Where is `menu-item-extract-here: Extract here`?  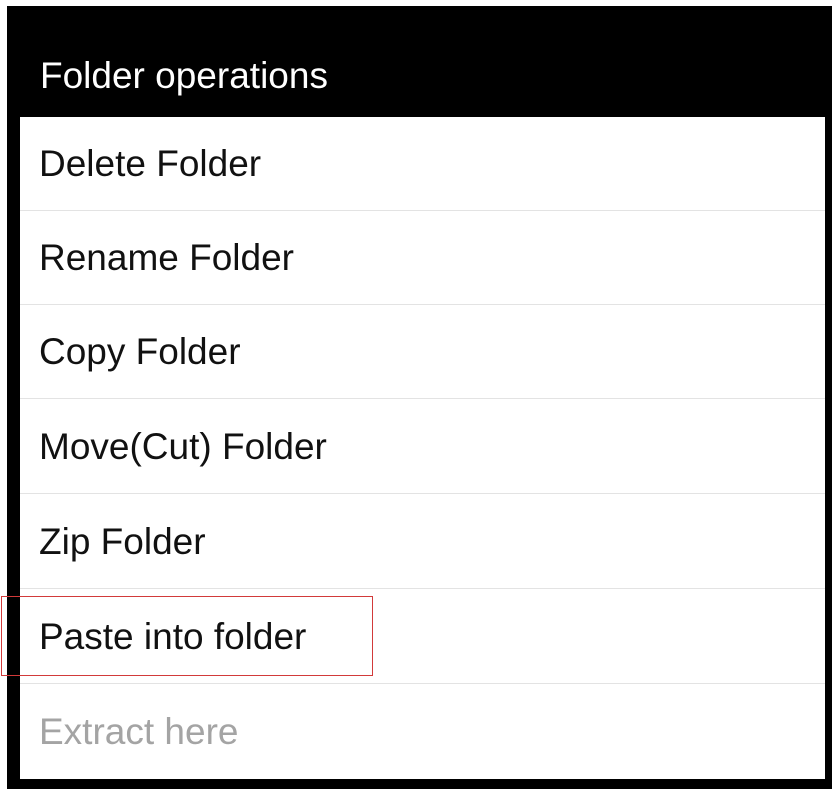 menu-item-extract-here: Extract here is located at coordinates (422, 732).